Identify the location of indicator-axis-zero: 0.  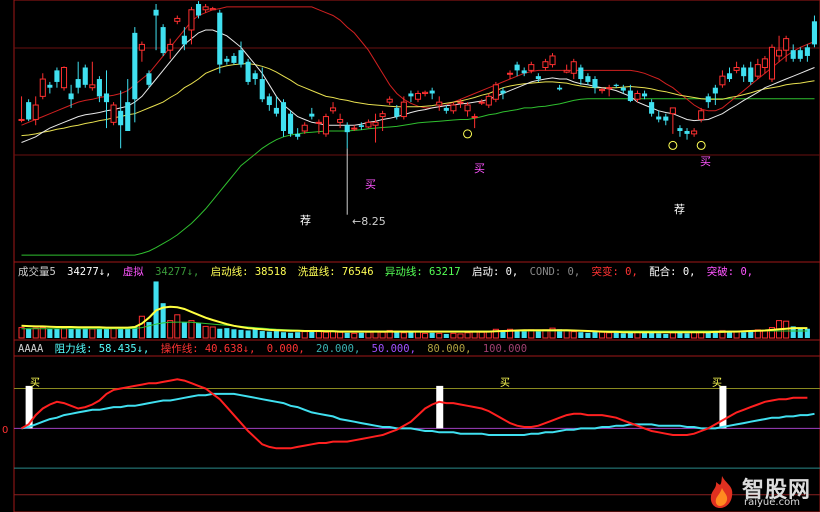
(5, 430).